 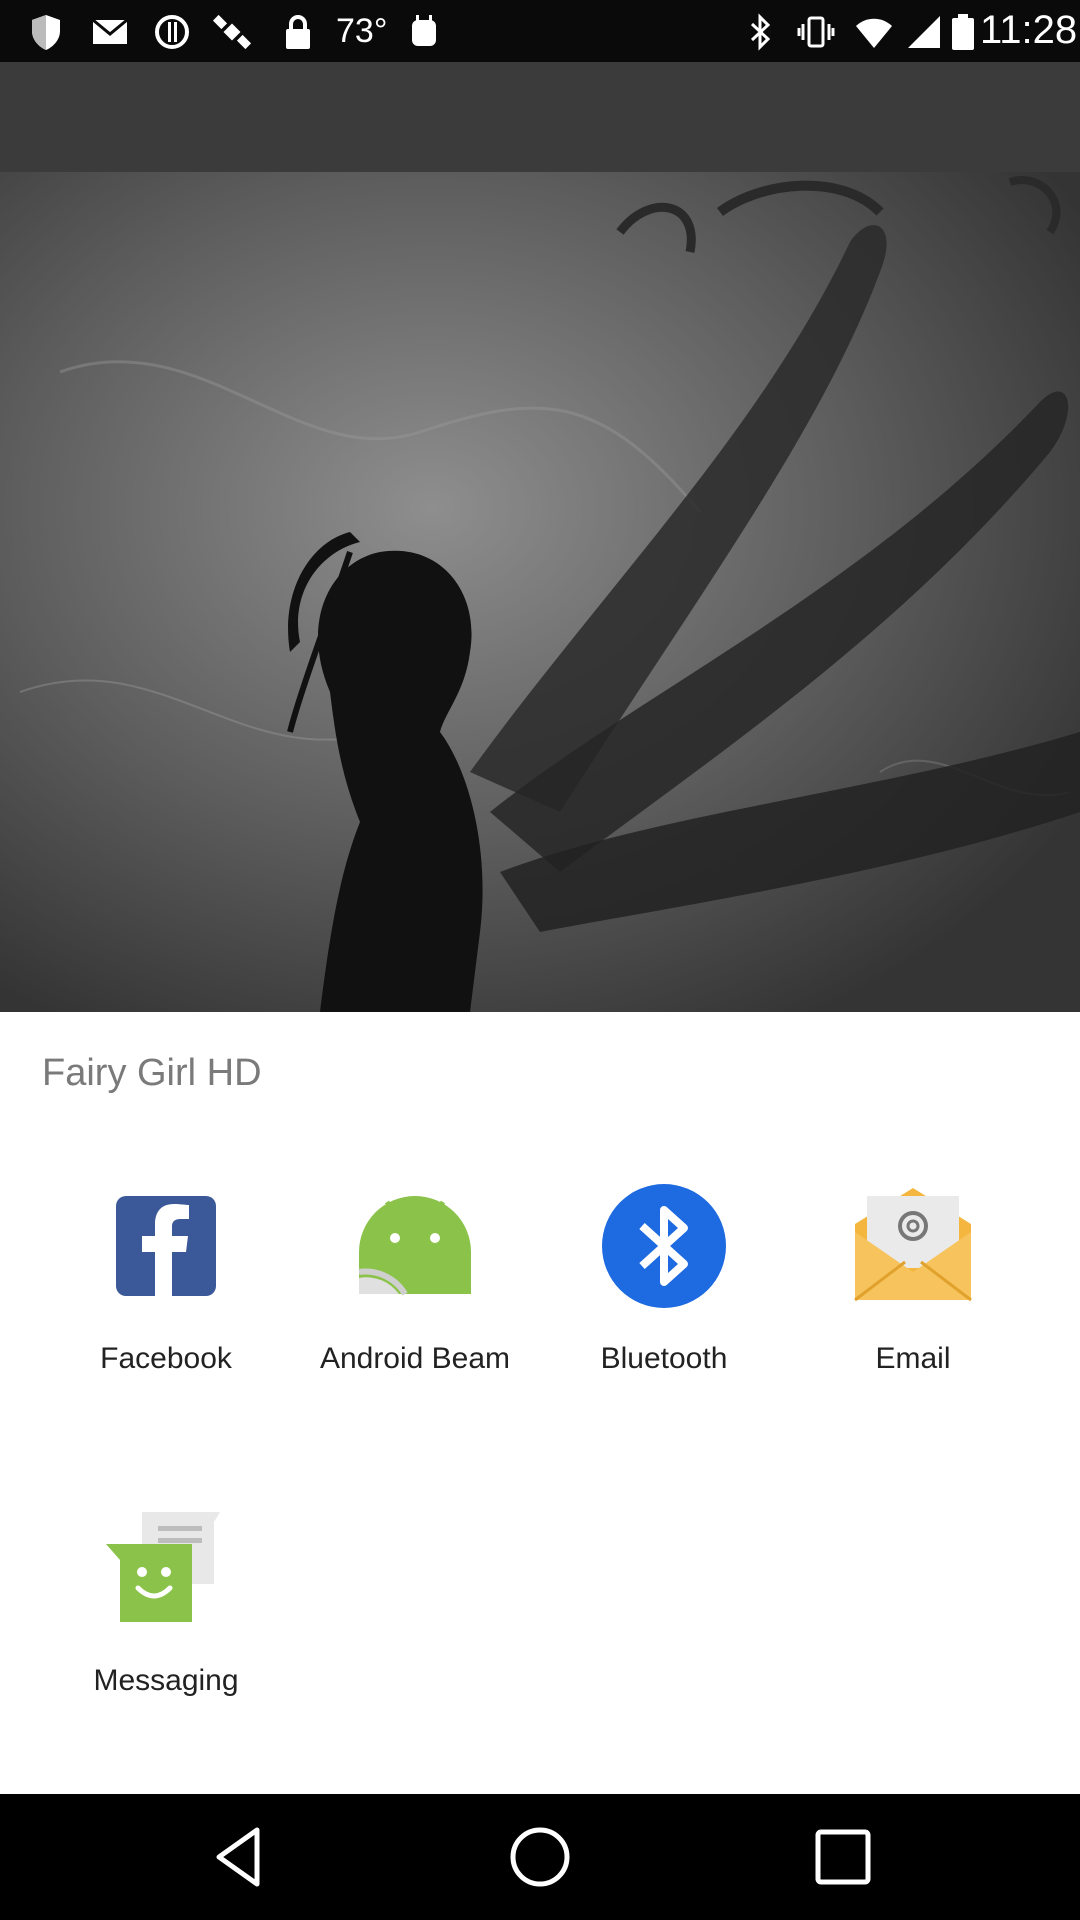 What do you see at coordinates (166, 1246) in the screenshot?
I see `facebook-icon` at bounding box center [166, 1246].